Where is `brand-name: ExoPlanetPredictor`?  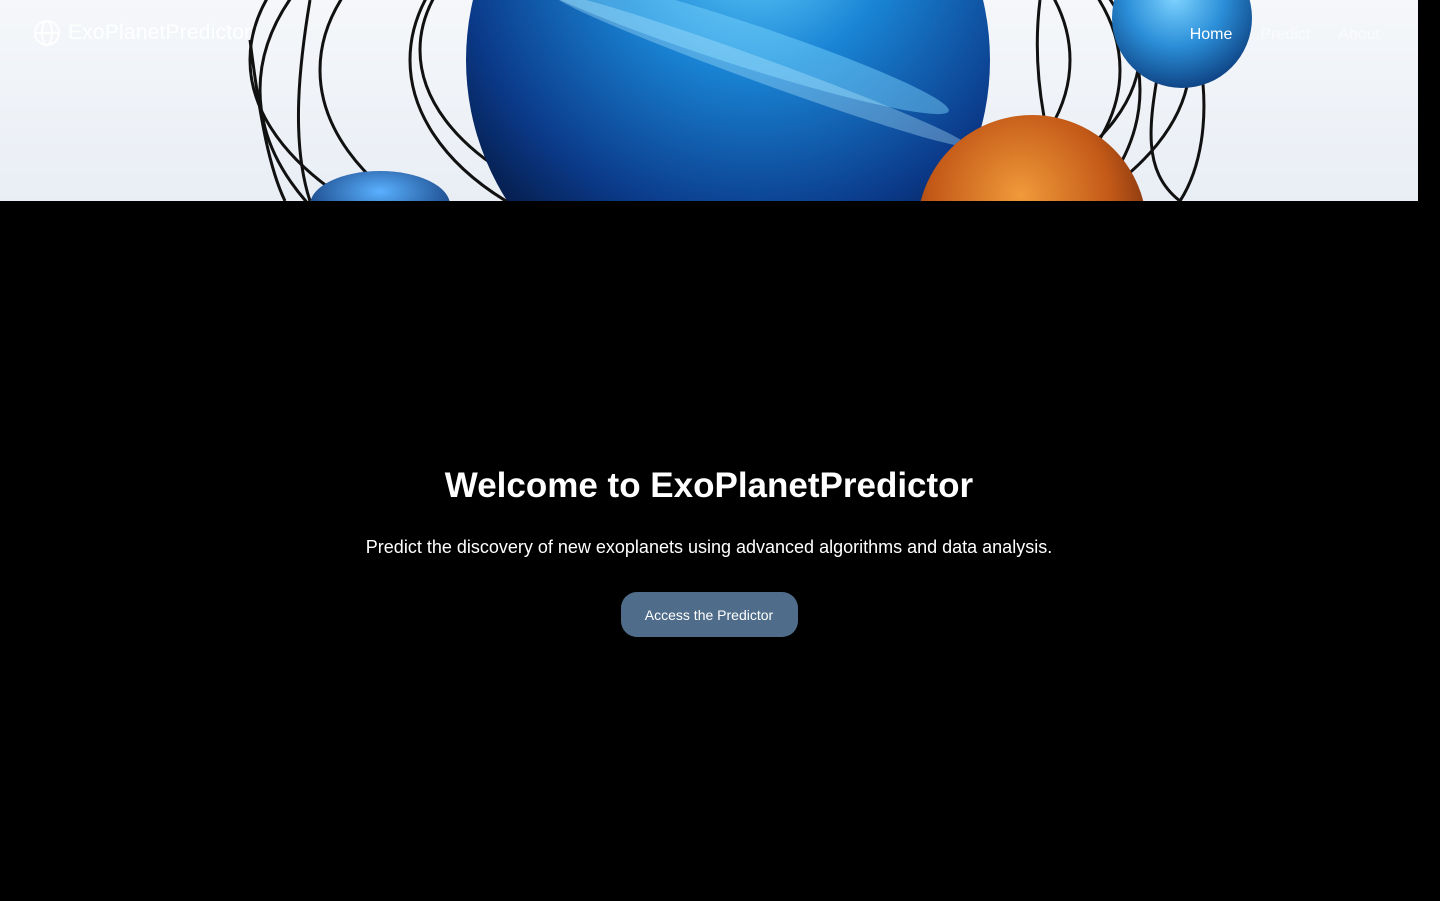
brand-name: ExoPlanetPredictor is located at coordinates (160, 32).